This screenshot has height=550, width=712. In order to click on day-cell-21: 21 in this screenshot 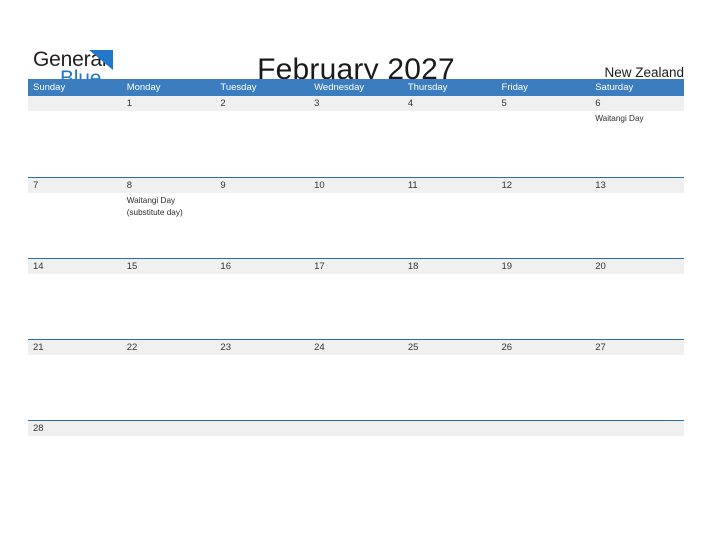, I will do `click(75, 380)`.